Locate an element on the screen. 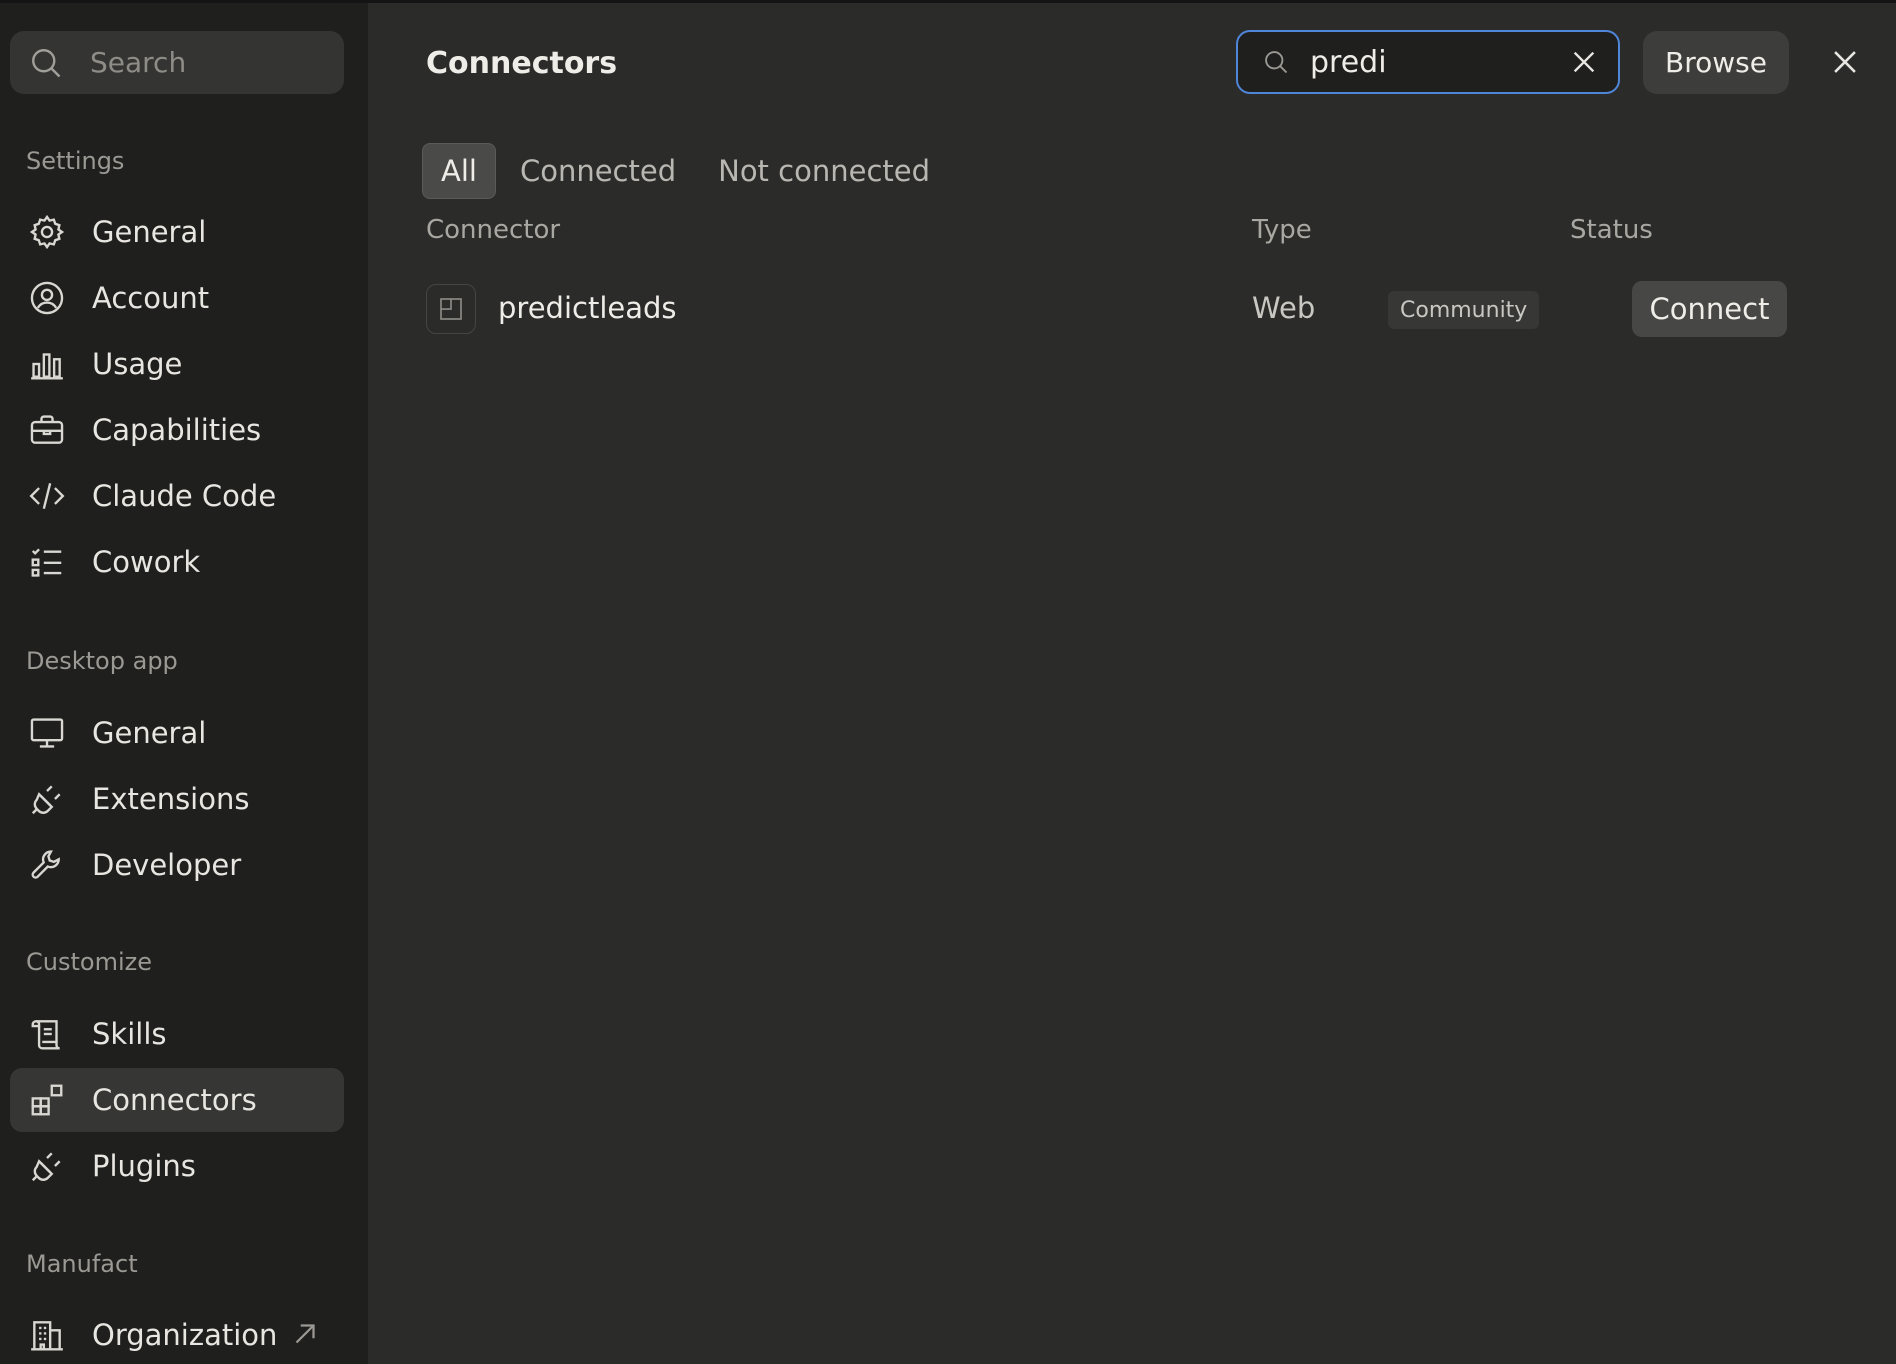  sidebar-item-general: General is located at coordinates (177, 232).